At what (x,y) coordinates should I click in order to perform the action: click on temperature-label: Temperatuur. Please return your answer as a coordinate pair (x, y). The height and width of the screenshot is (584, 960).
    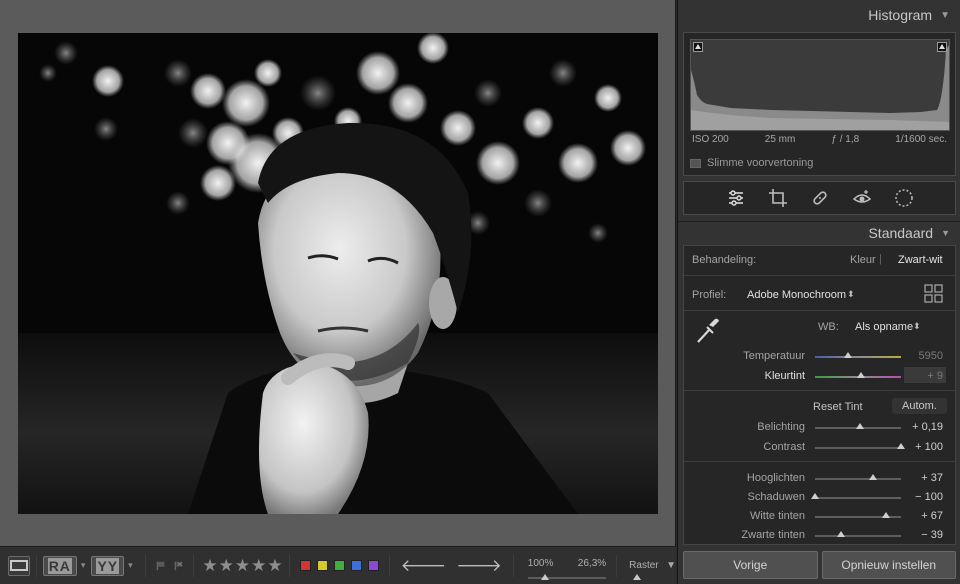
    Looking at the image, I should click on (774, 356).